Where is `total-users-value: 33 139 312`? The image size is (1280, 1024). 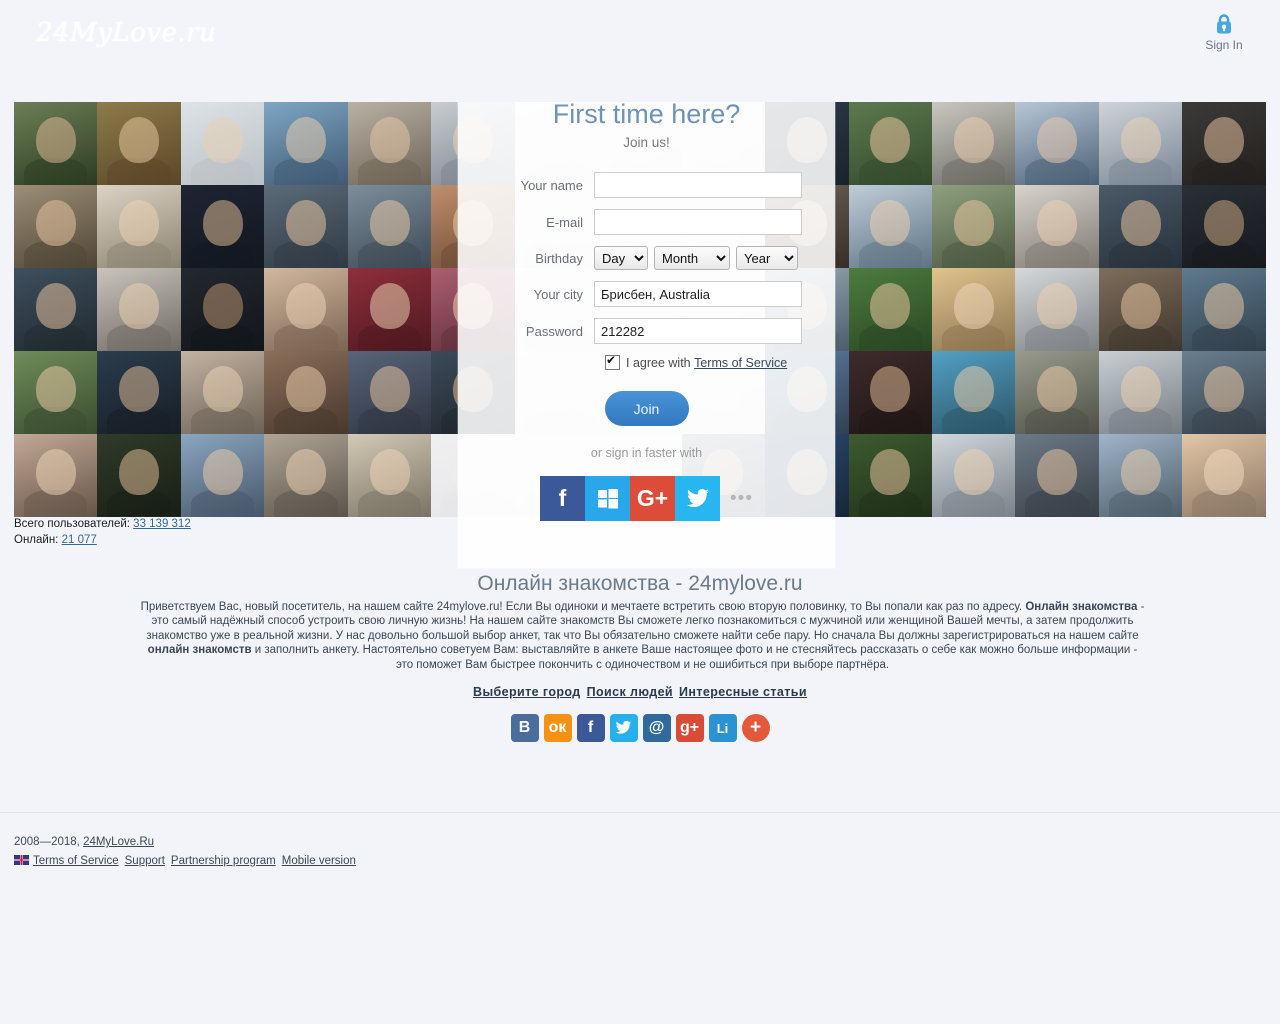
total-users-value: 33 139 312 is located at coordinates (162, 524).